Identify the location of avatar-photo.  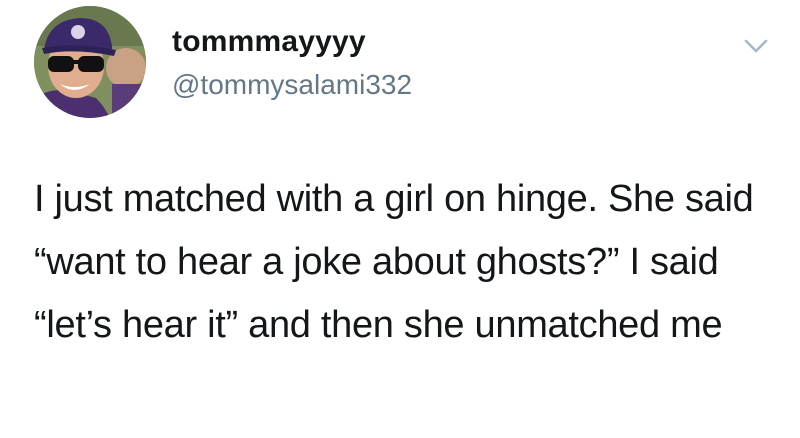
(90, 62).